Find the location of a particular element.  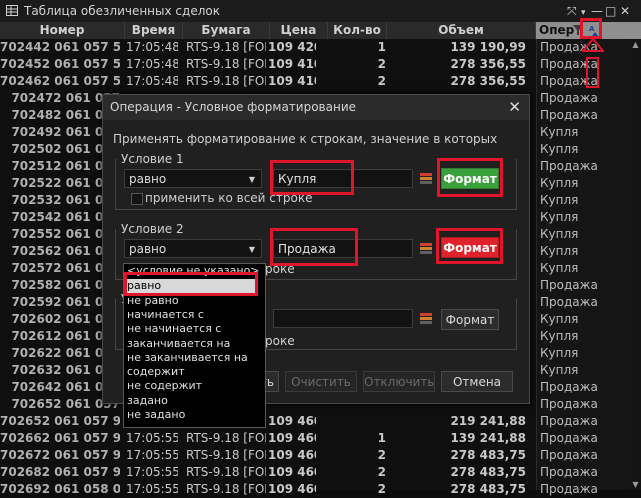

maximize-button: □ is located at coordinates (610, 11).